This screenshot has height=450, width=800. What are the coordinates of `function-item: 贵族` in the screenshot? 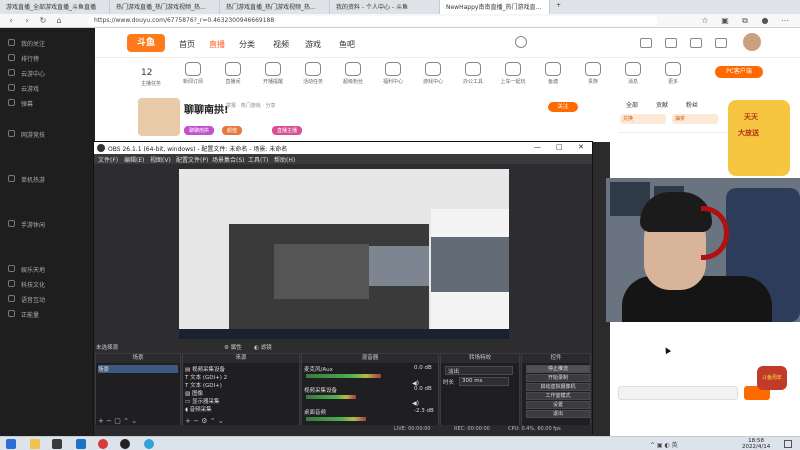 It's located at (593, 73).